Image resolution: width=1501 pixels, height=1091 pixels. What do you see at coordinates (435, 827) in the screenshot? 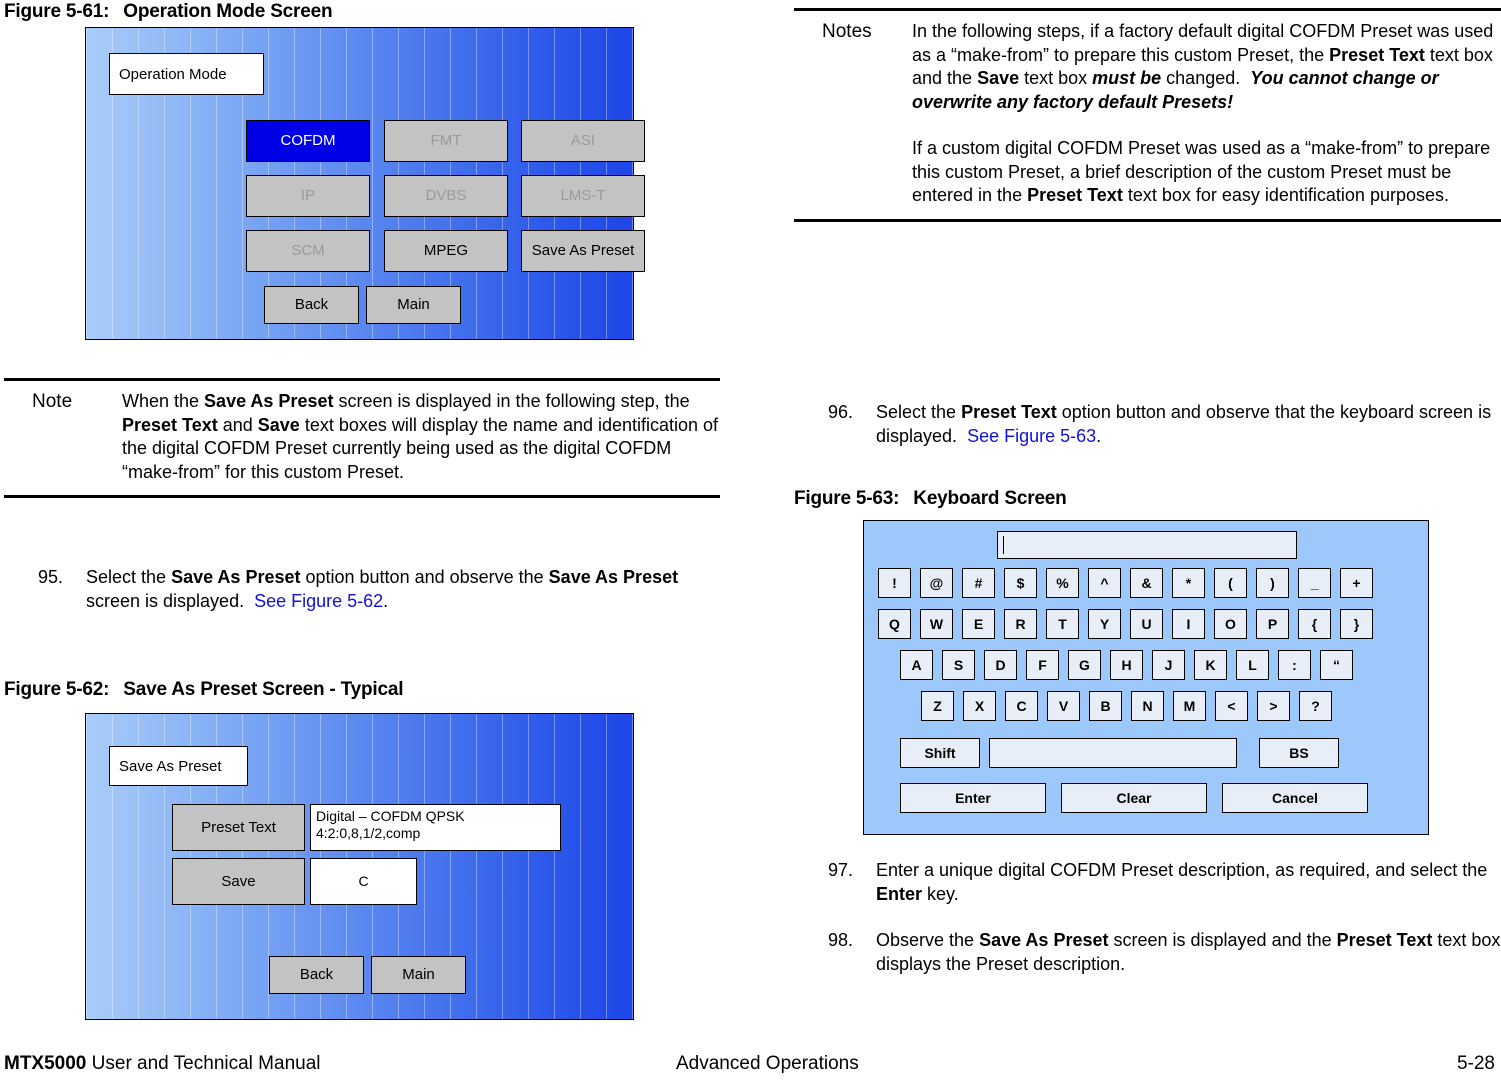
I see `preset-text-field: Digital – COFDM QPSK 4:2:0,8,1/2,comp` at bounding box center [435, 827].